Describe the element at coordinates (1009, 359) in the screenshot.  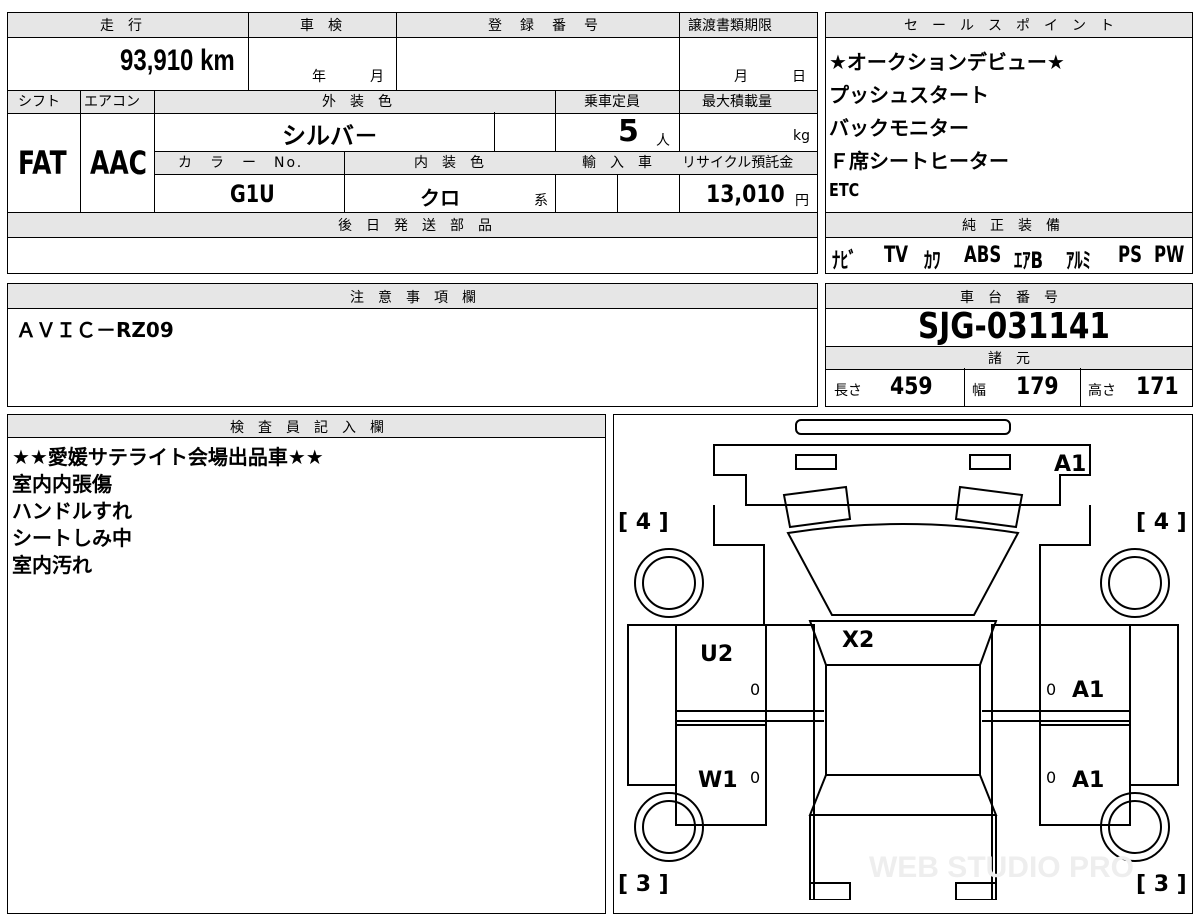
I see `specs-header: 諸 元` at that location.